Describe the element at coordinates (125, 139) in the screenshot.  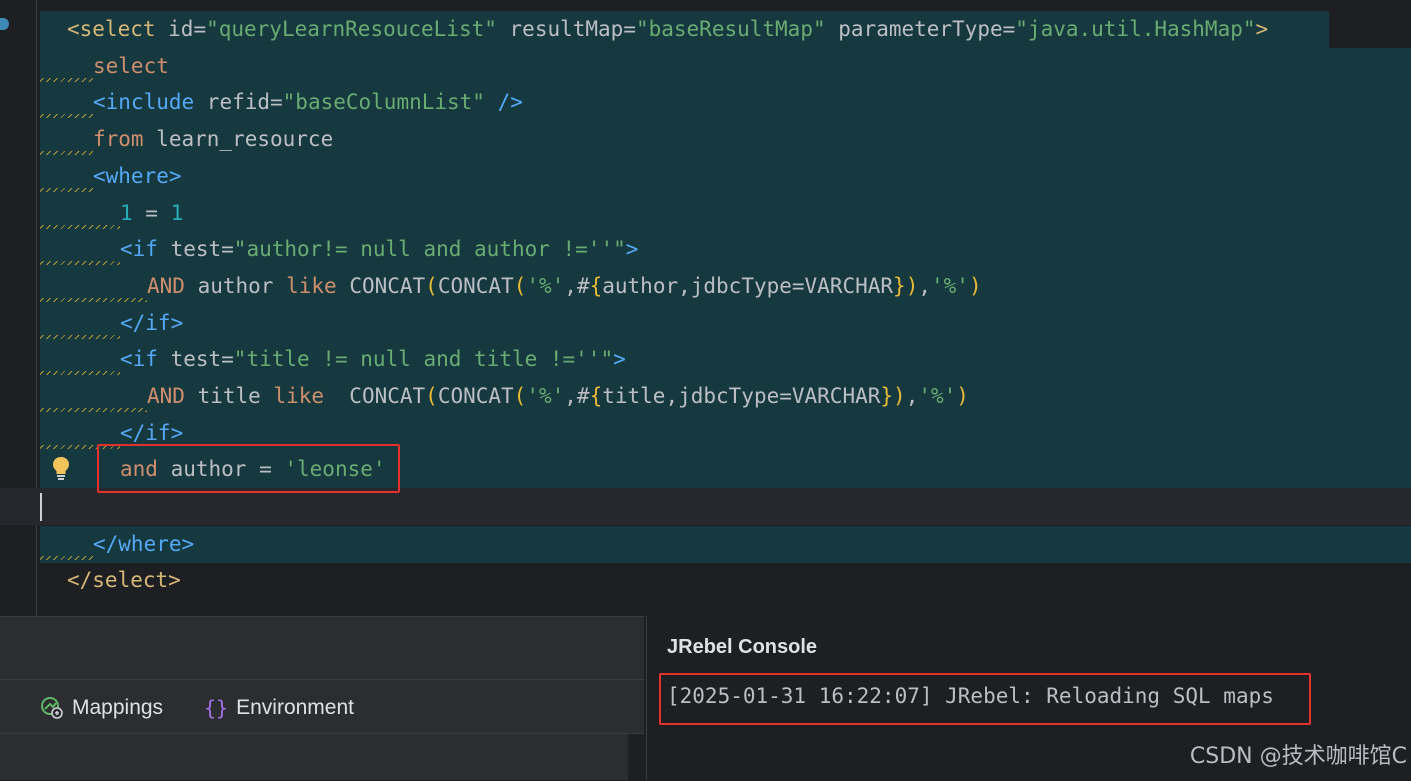
I see `code-token: from` at that location.